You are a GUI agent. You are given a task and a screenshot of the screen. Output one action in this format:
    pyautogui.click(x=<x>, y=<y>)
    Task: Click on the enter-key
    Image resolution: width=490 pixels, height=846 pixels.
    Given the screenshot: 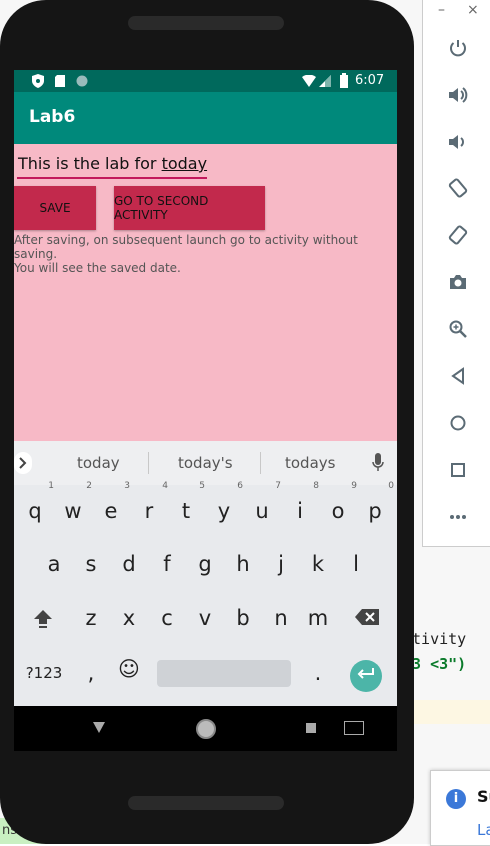 What is the action you would take?
    pyautogui.click(x=366, y=676)
    